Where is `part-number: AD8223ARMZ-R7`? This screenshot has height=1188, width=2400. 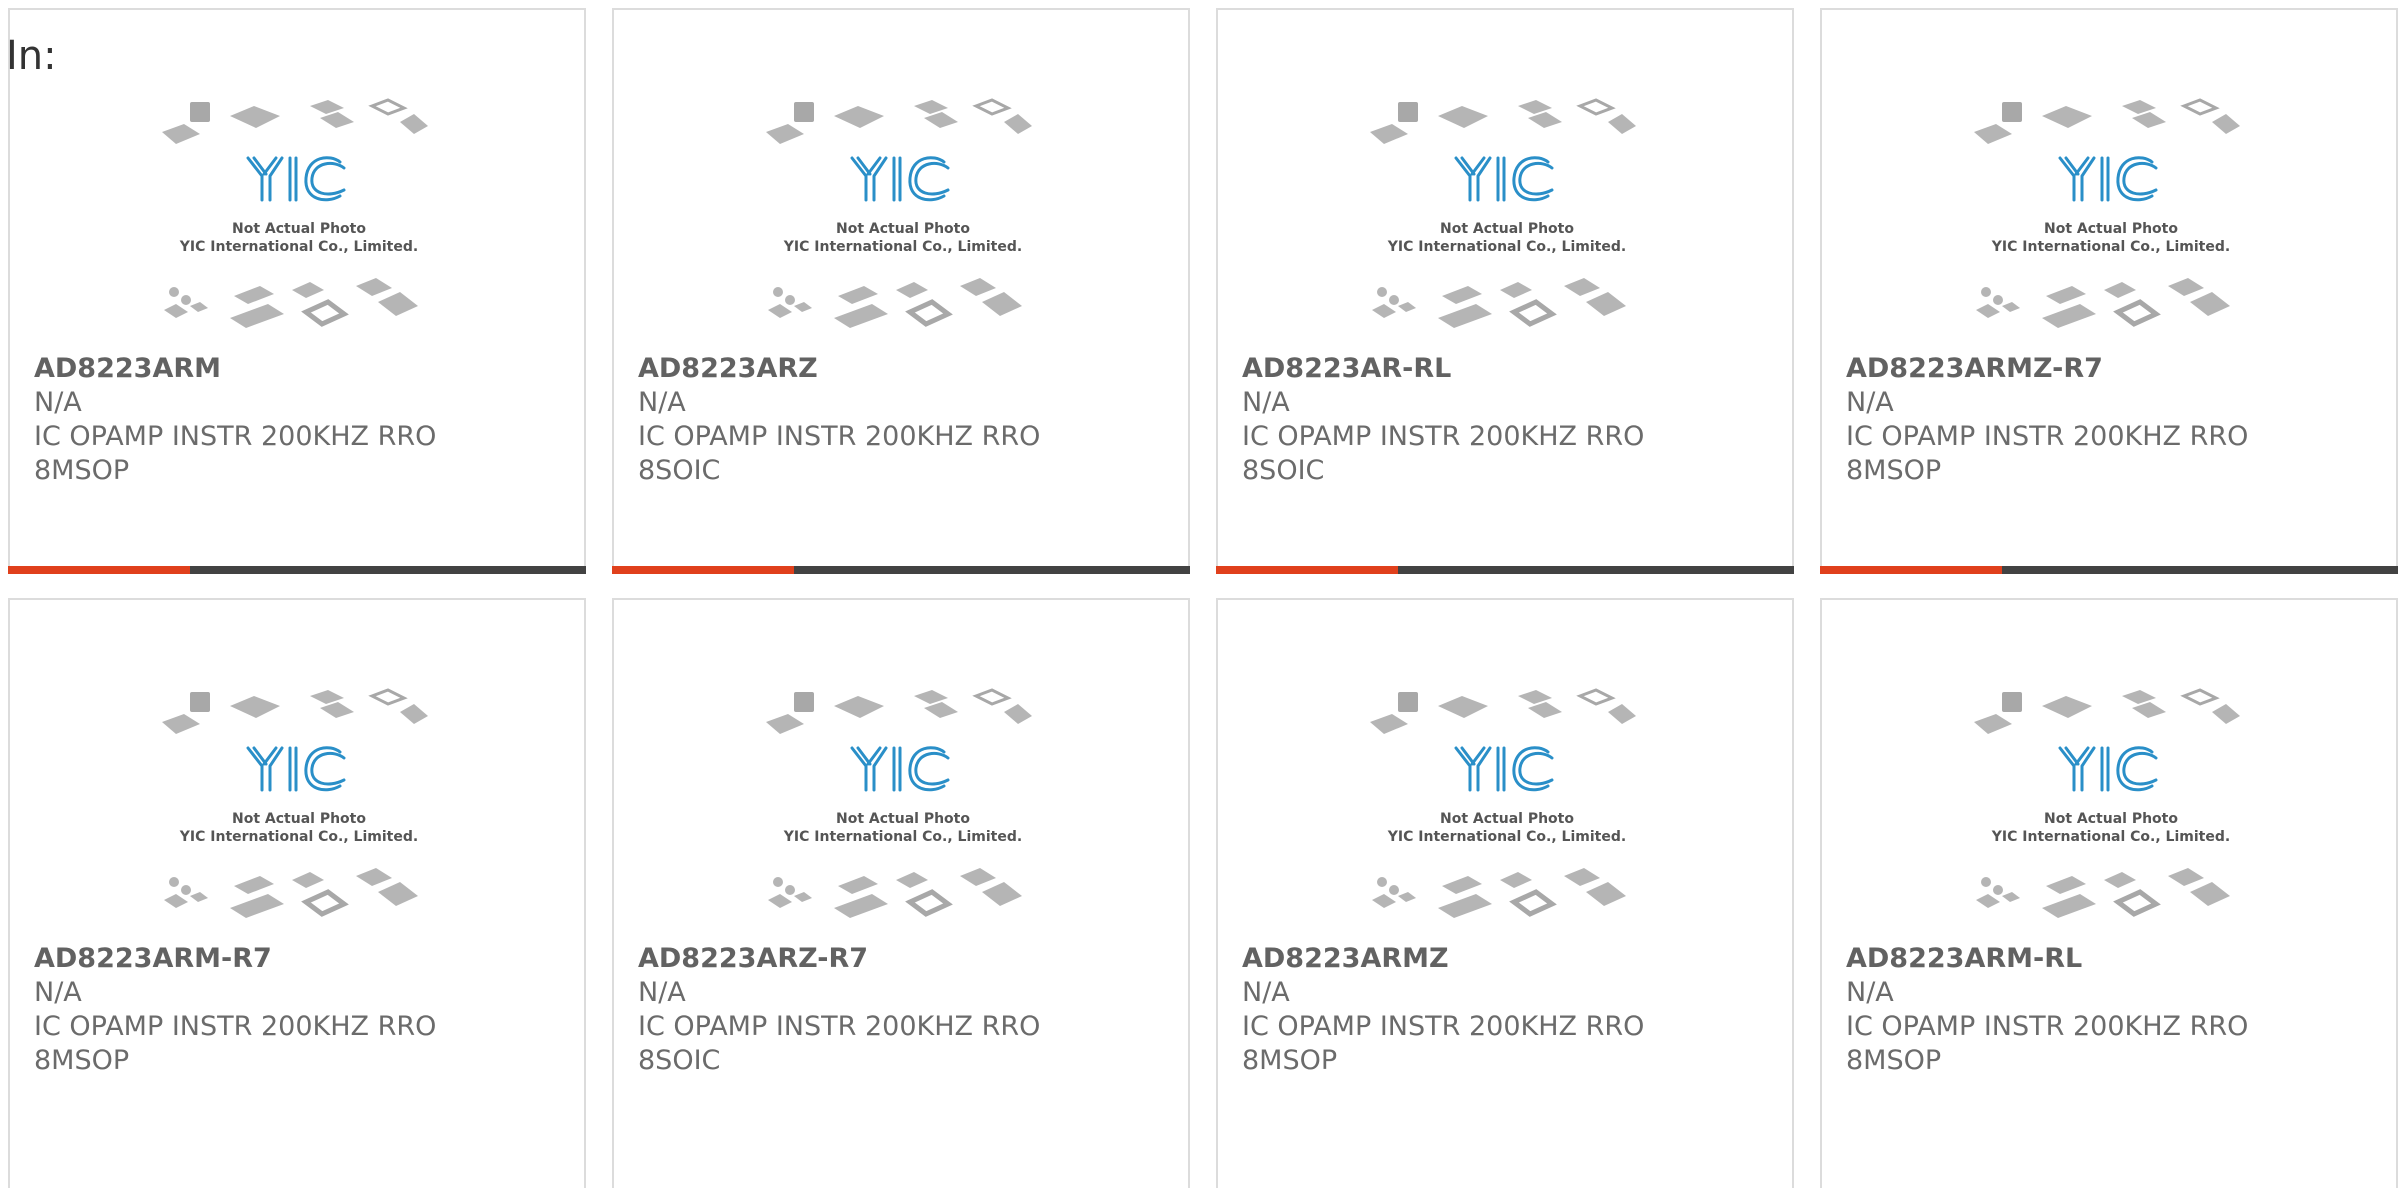 part-number: AD8223ARMZ-R7 is located at coordinates (2111, 369).